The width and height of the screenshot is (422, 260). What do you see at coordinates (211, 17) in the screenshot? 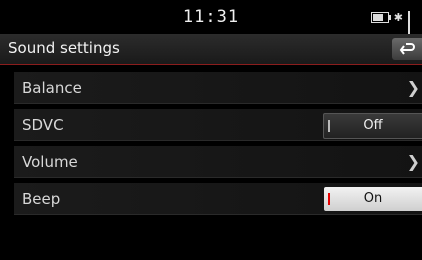
I see `clock: 11:31` at bounding box center [211, 17].